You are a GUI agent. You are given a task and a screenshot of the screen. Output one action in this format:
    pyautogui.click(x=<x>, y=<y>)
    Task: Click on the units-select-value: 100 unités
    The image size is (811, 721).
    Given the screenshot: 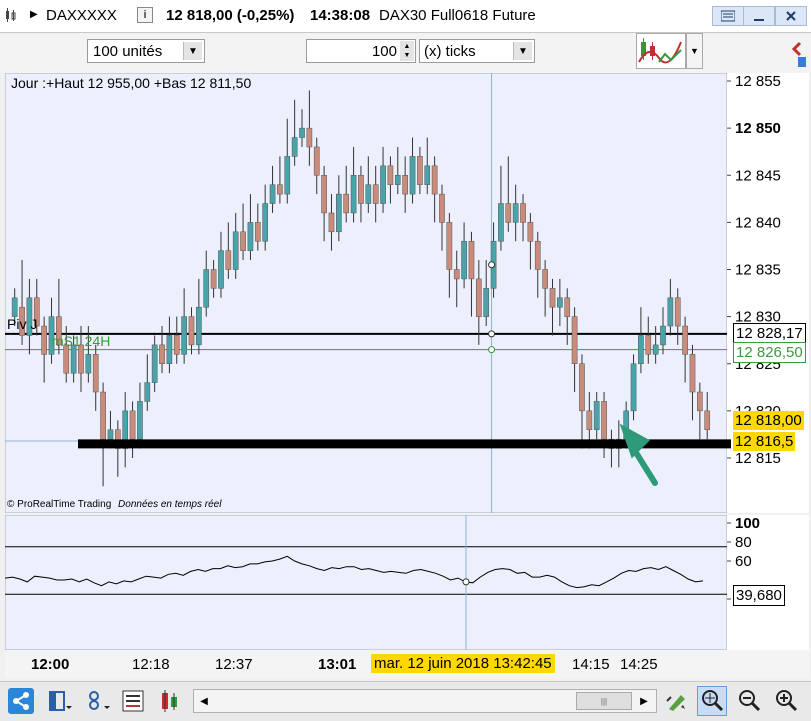 What is the action you would take?
    pyautogui.click(x=128, y=51)
    